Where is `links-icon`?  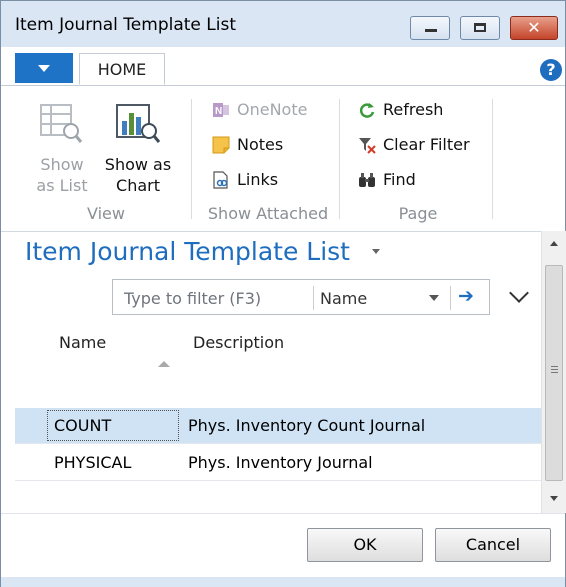 links-icon is located at coordinates (220, 180).